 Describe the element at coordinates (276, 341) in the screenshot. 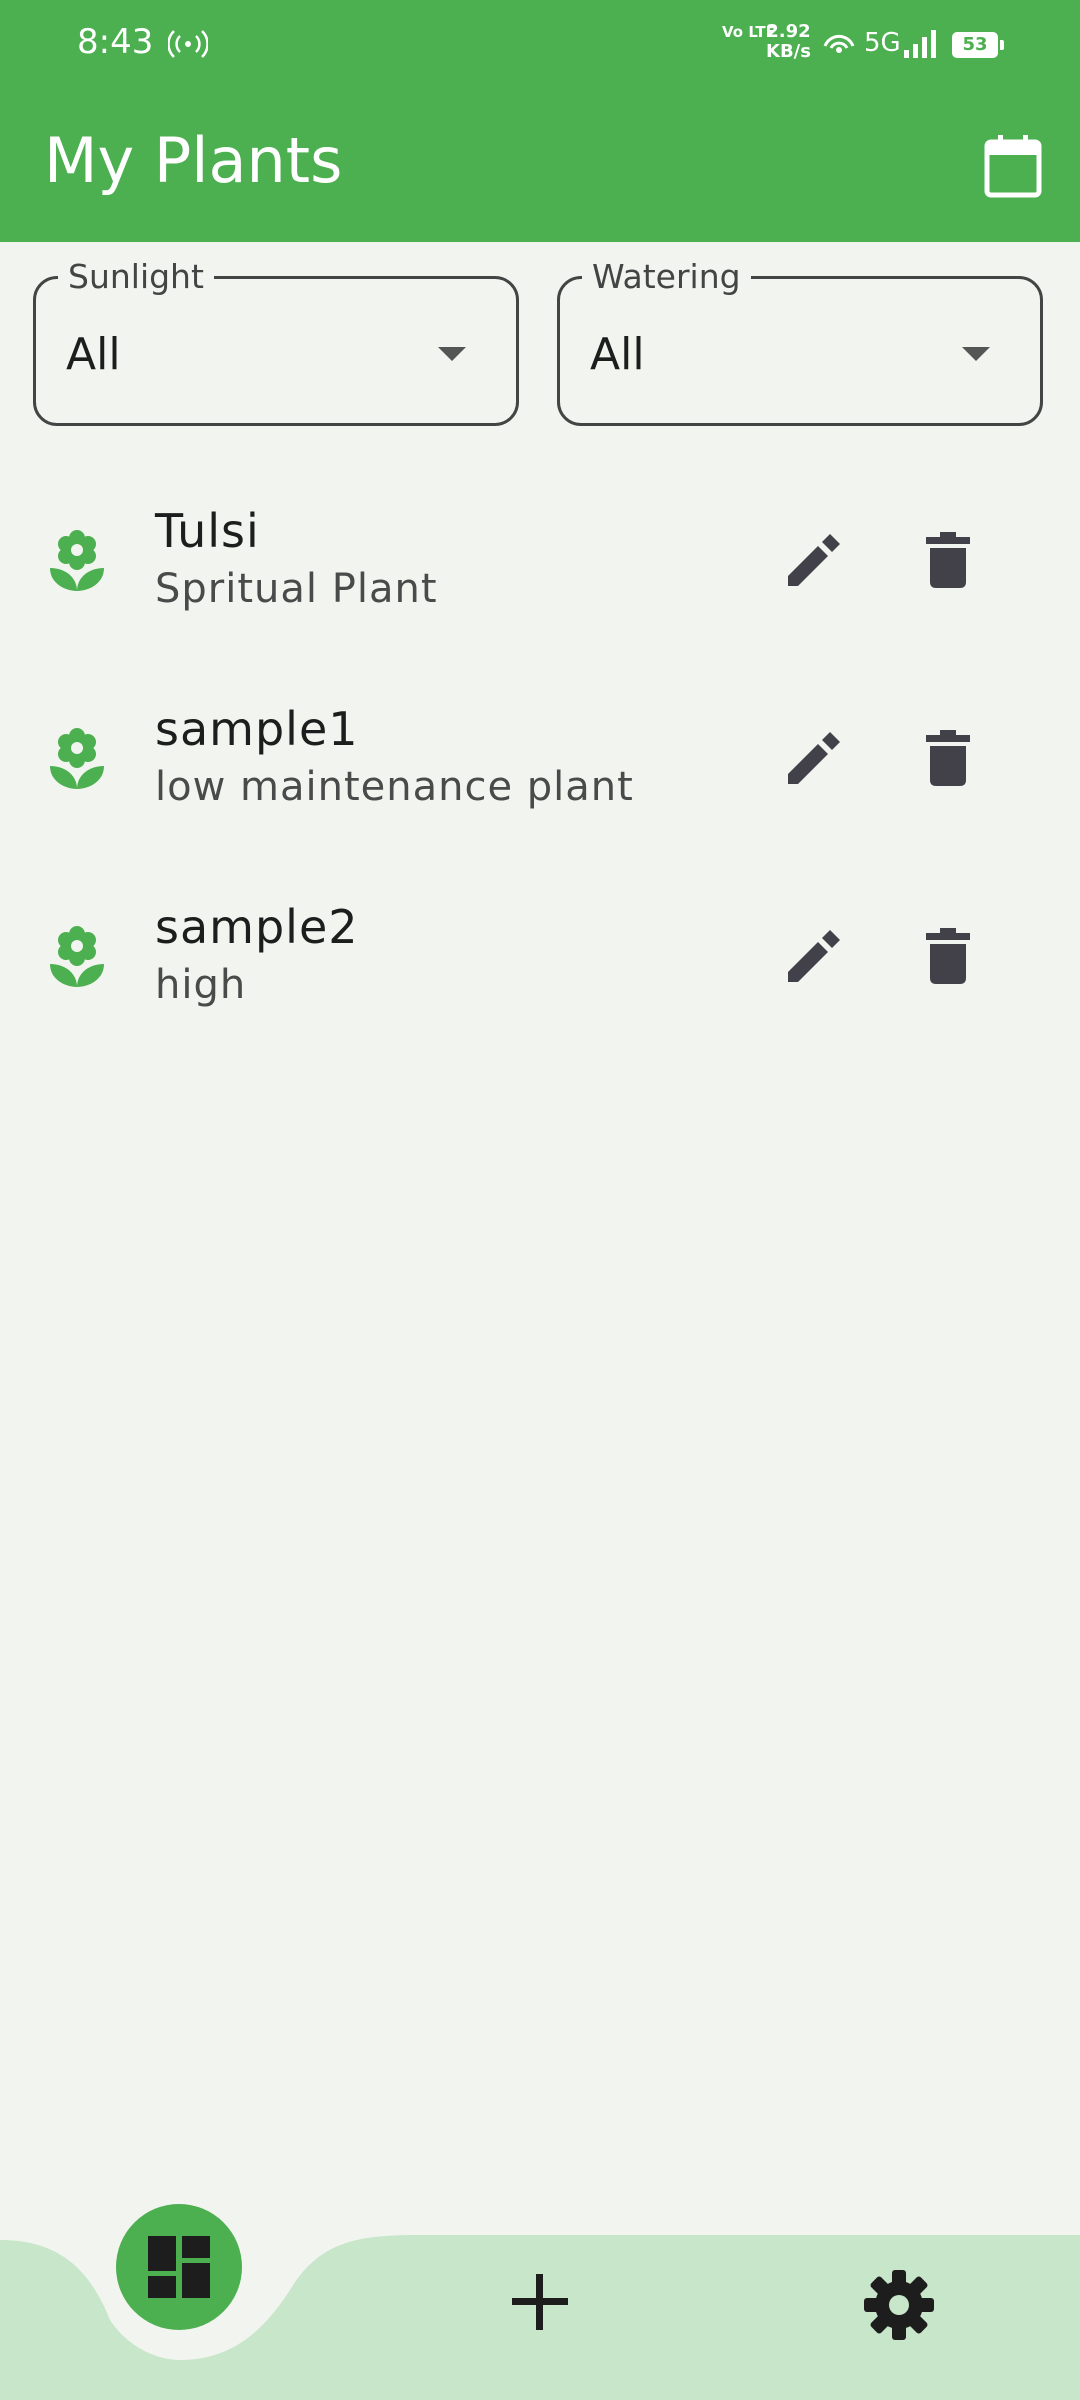

I see `sunlight-filter-dropdown: Sunlight All` at that location.